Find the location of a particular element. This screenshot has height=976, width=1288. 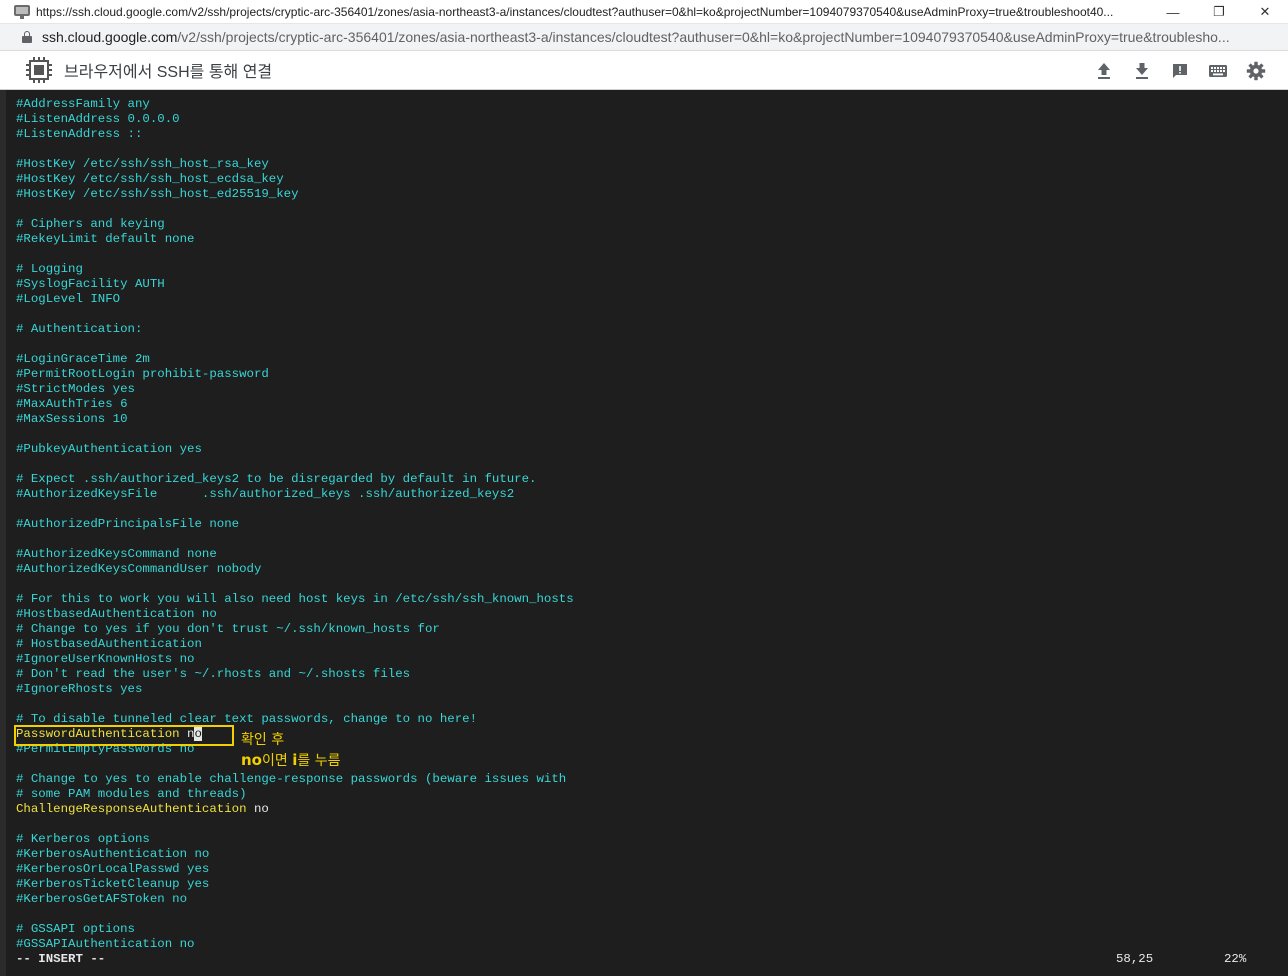

terminal-line: #LogLevel INFO is located at coordinates (68, 299).